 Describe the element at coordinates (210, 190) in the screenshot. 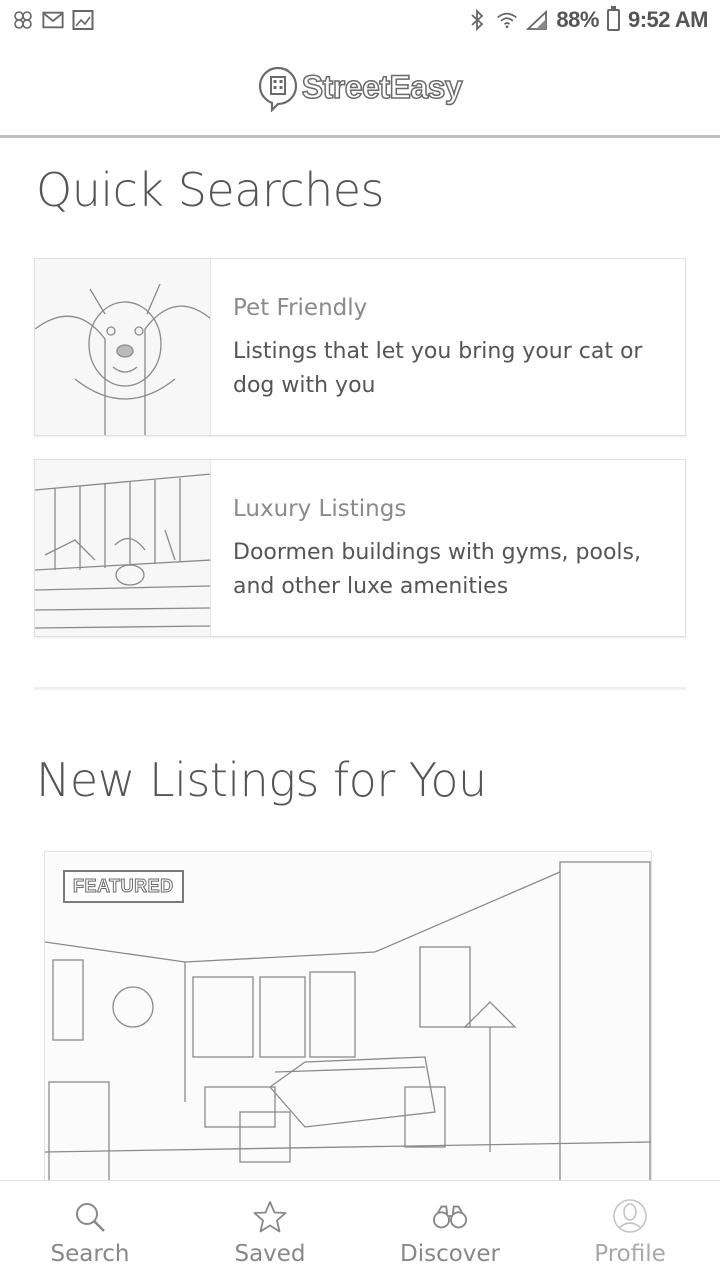

I see `quick-searches-title: Quick Searches` at that location.